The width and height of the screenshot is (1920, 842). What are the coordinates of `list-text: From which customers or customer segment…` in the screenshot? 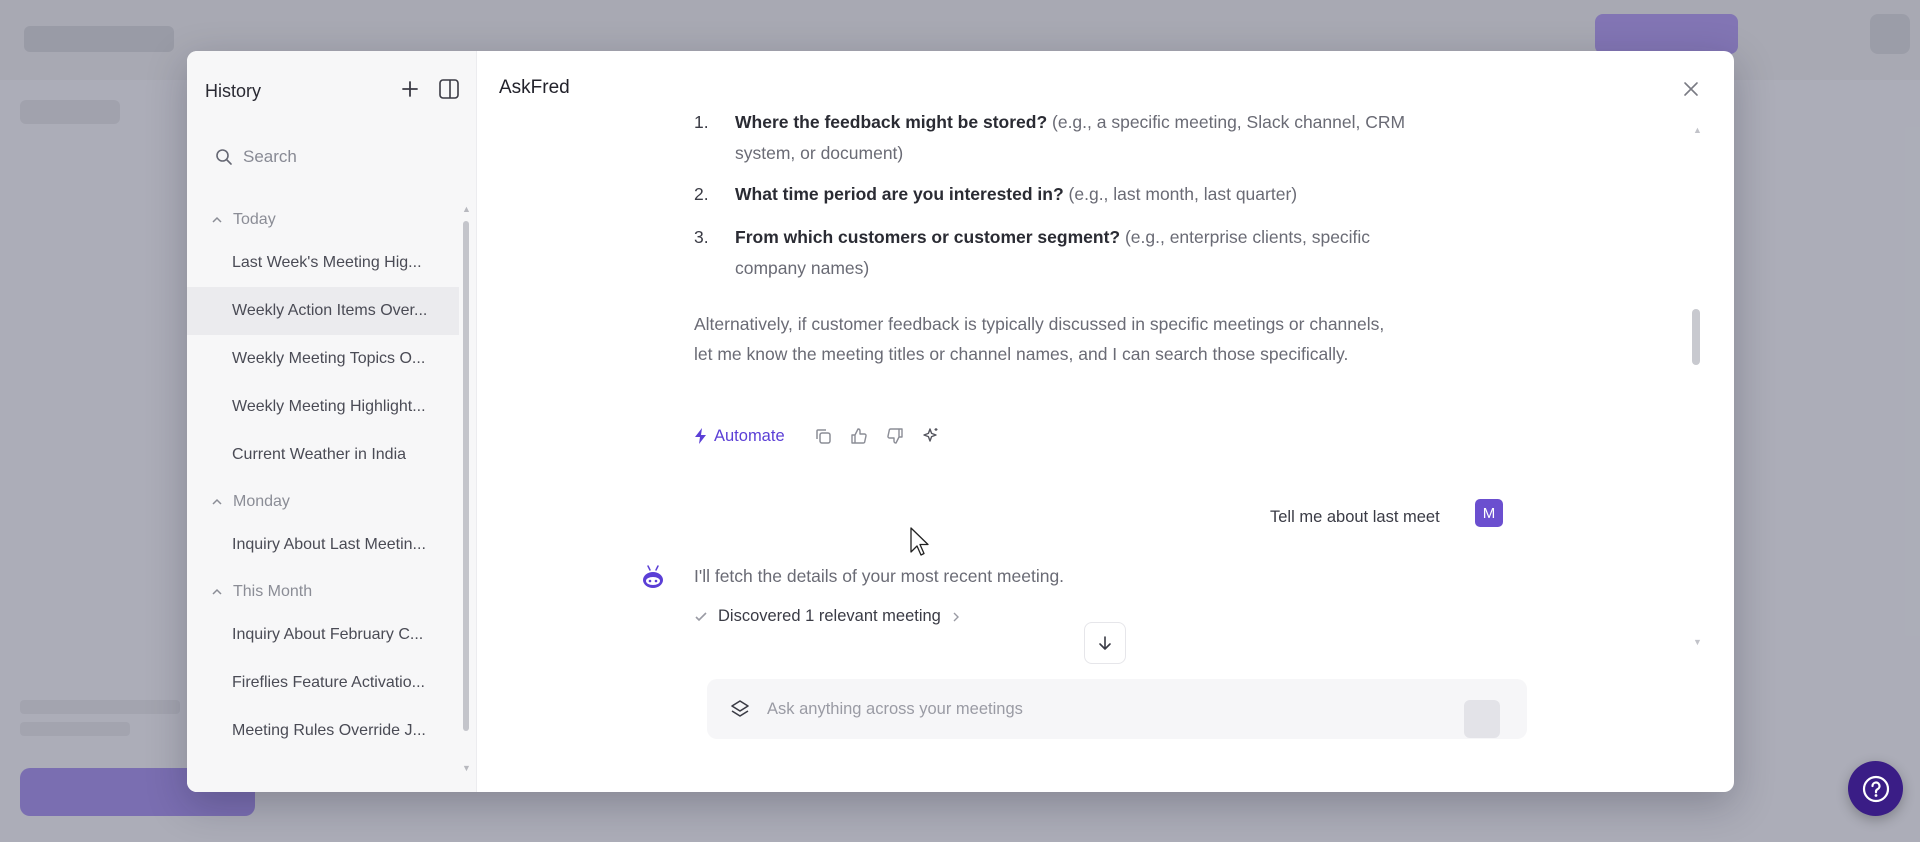 It's located at (1075, 253).